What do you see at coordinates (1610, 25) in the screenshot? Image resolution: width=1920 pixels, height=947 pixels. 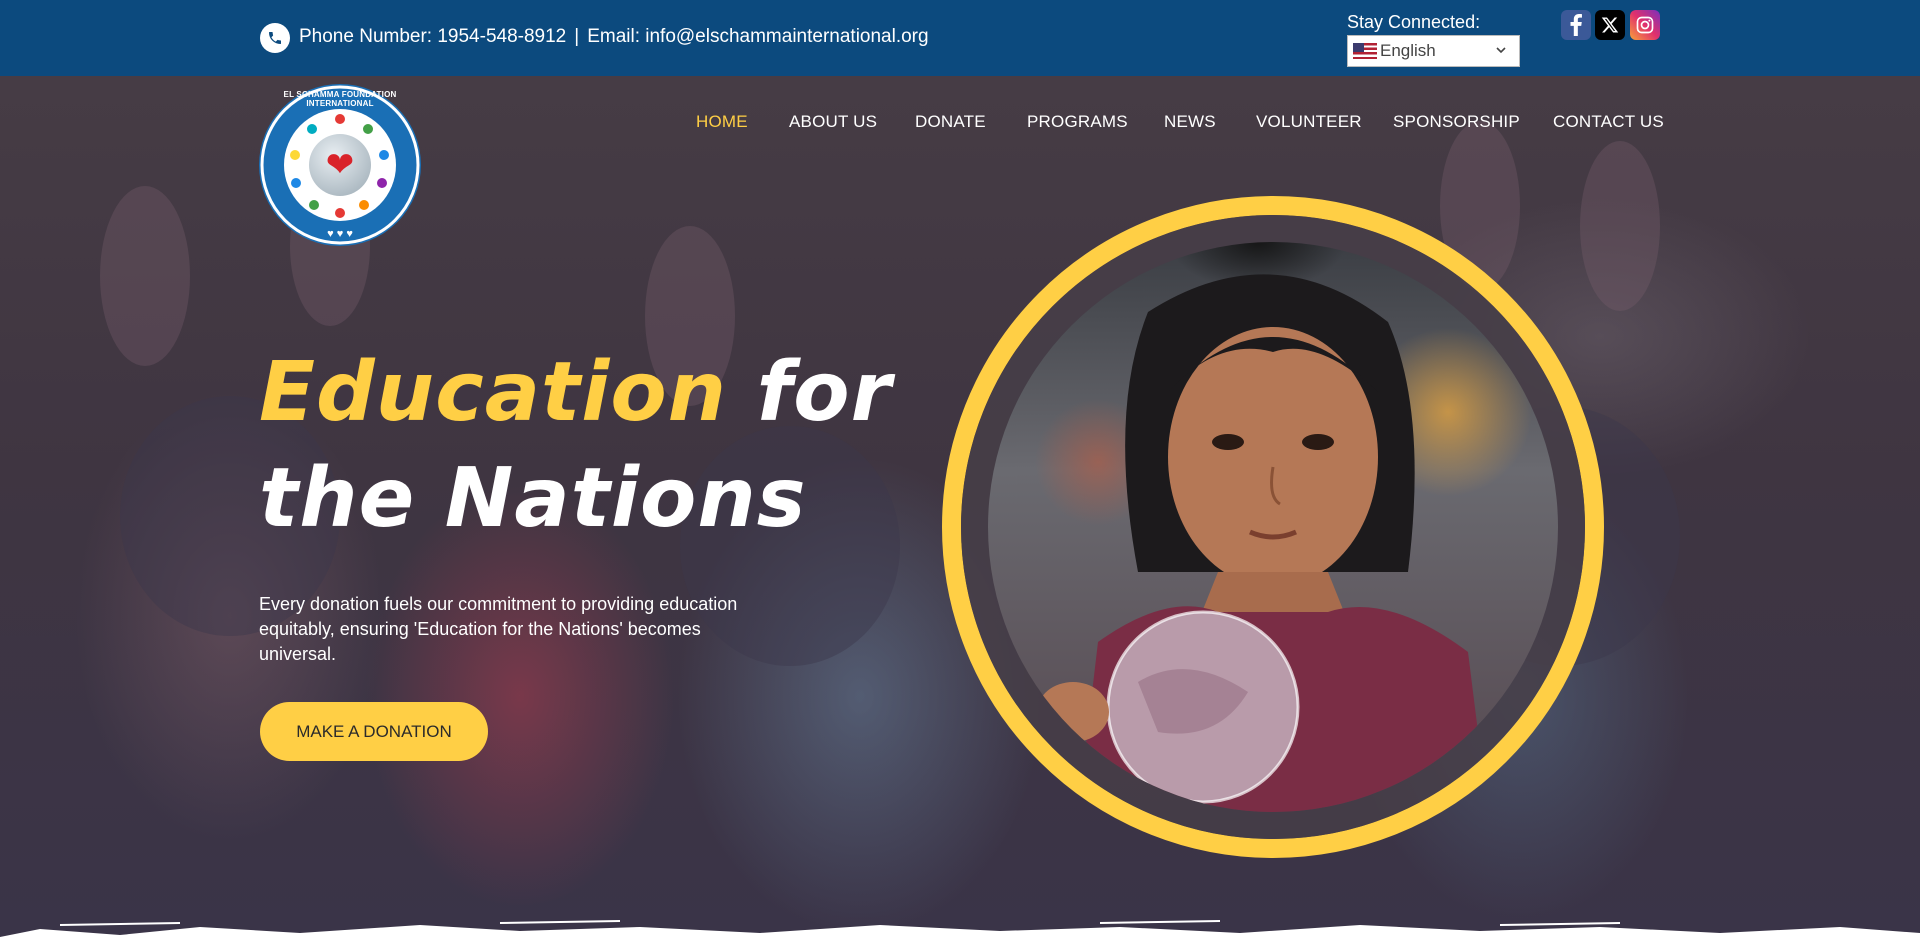 I see `x-twitter-icon` at bounding box center [1610, 25].